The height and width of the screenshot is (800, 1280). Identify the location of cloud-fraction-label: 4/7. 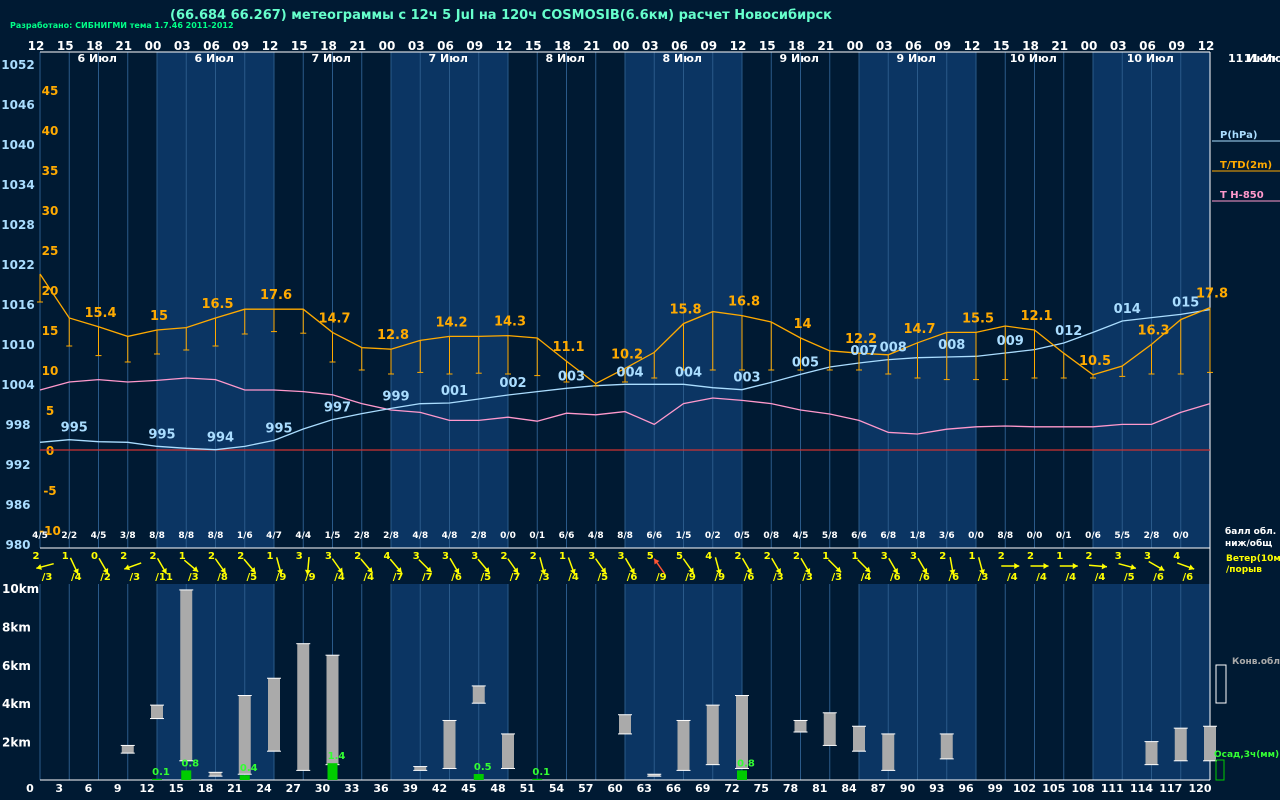
(274, 536).